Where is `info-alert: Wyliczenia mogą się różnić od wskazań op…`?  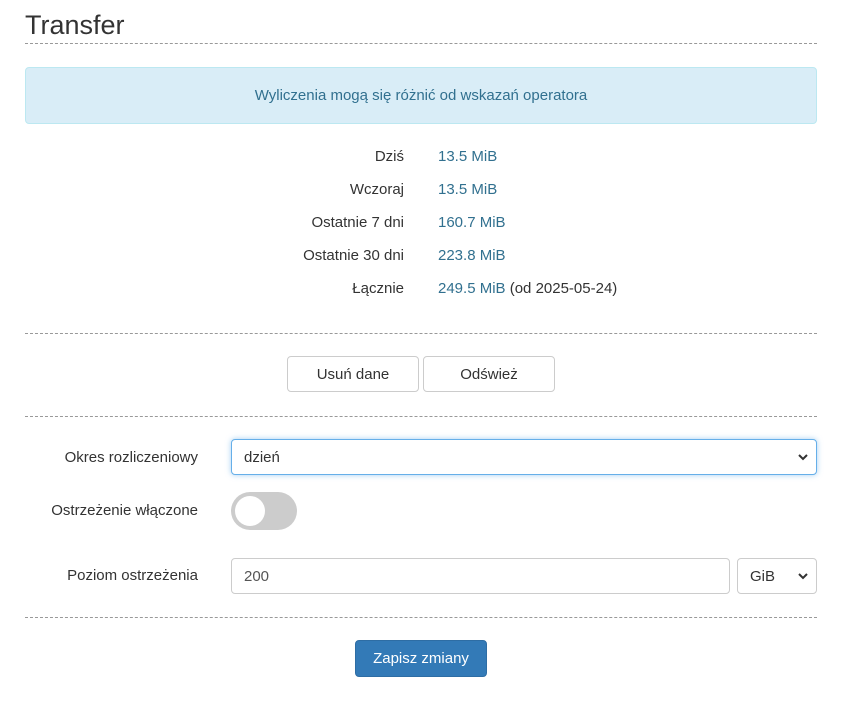 info-alert: Wyliczenia mogą się różnić od wskazań op… is located at coordinates (421, 95).